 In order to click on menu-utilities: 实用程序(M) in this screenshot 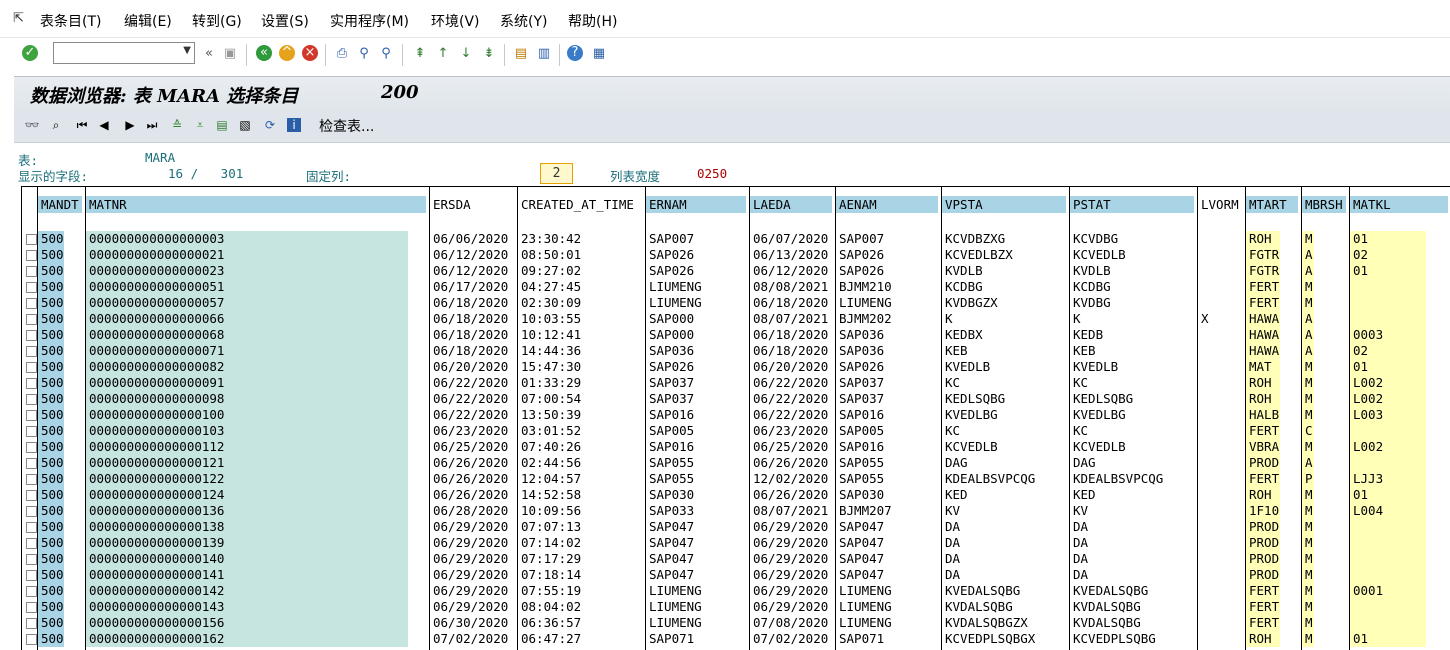, I will do `click(369, 21)`.